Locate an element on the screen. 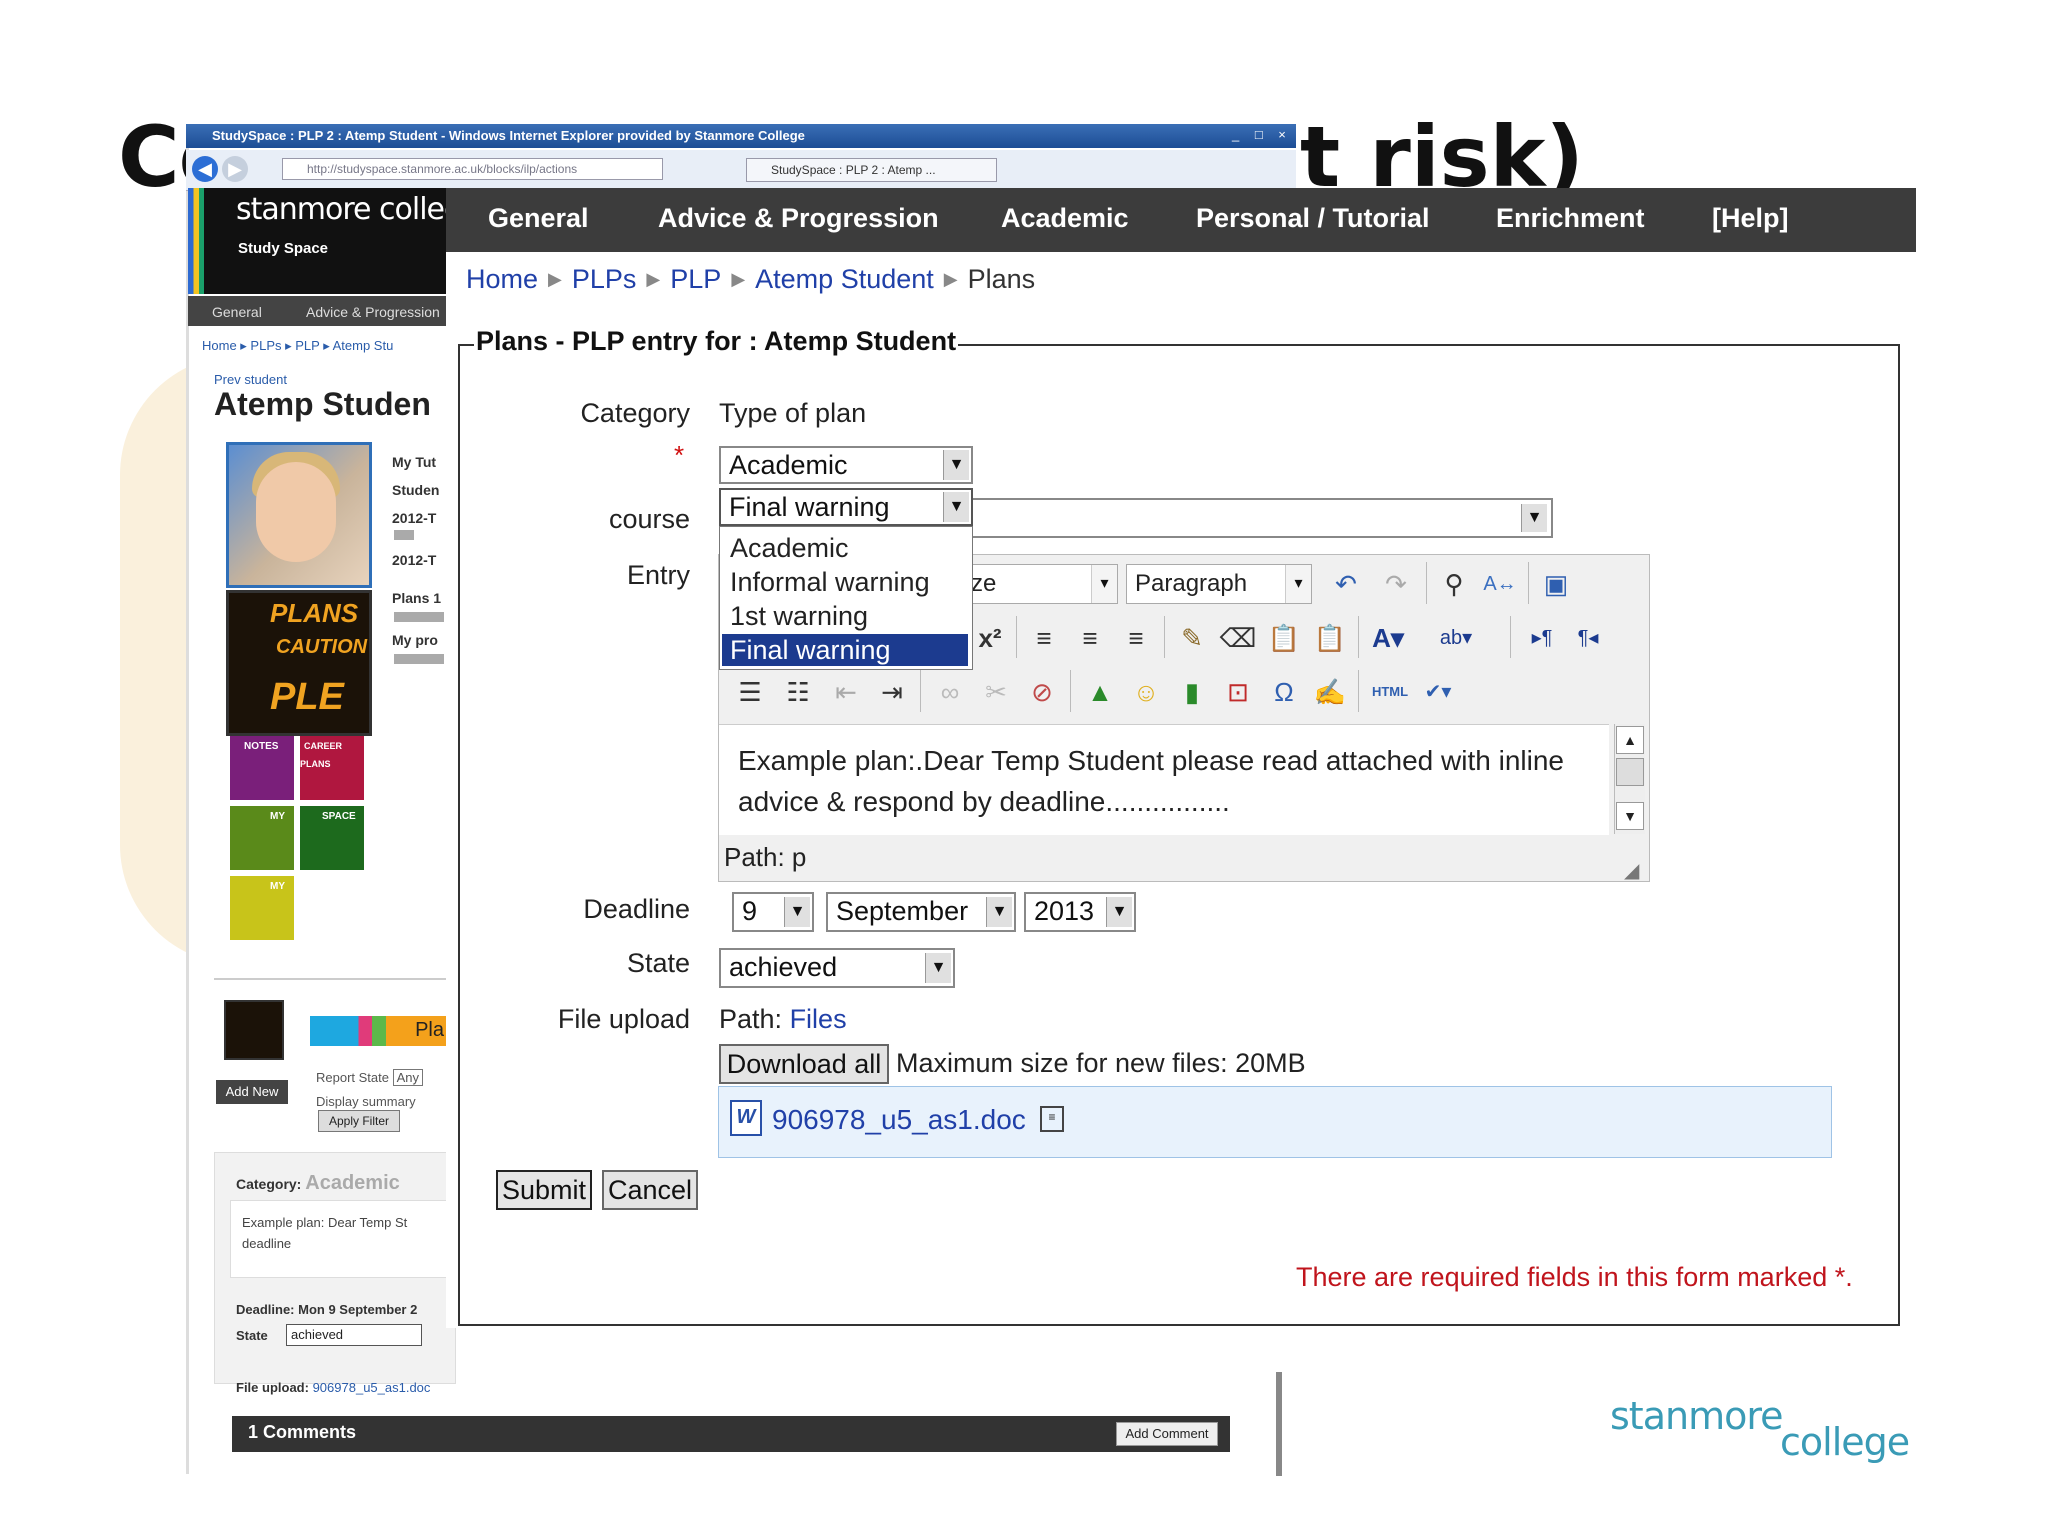 The height and width of the screenshot is (1536, 2048). nav-advice-progression: Advice & Progression is located at coordinates (798, 218).